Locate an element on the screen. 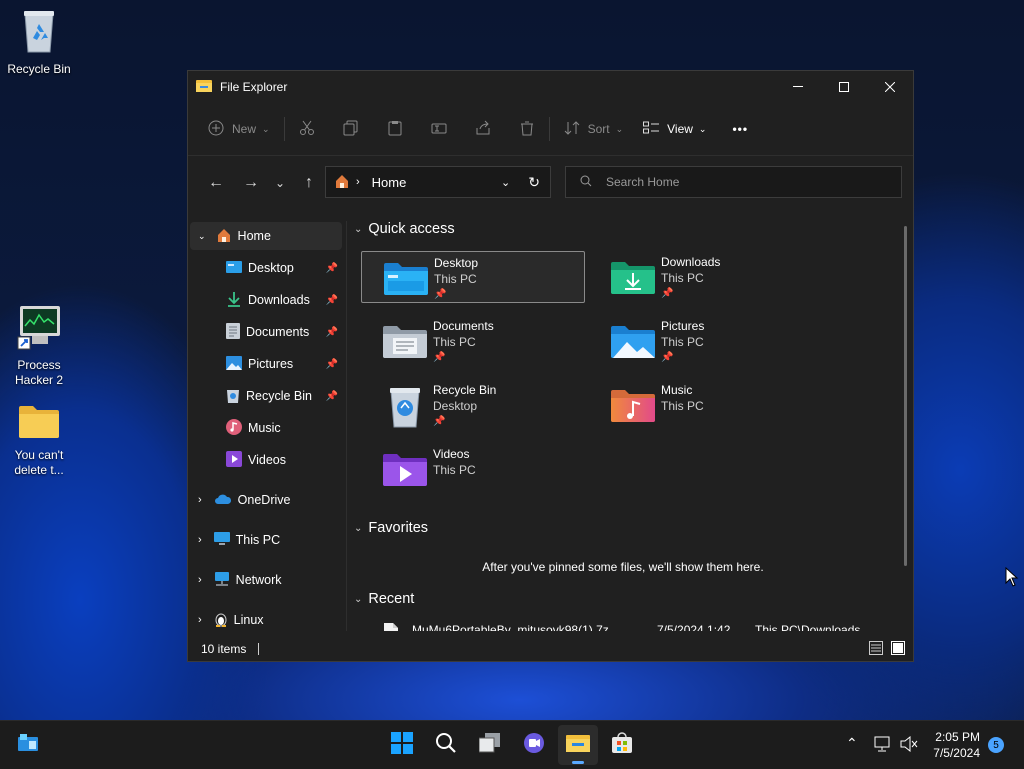 The height and width of the screenshot is (769, 1024). task-view-button is located at coordinates (490, 745).